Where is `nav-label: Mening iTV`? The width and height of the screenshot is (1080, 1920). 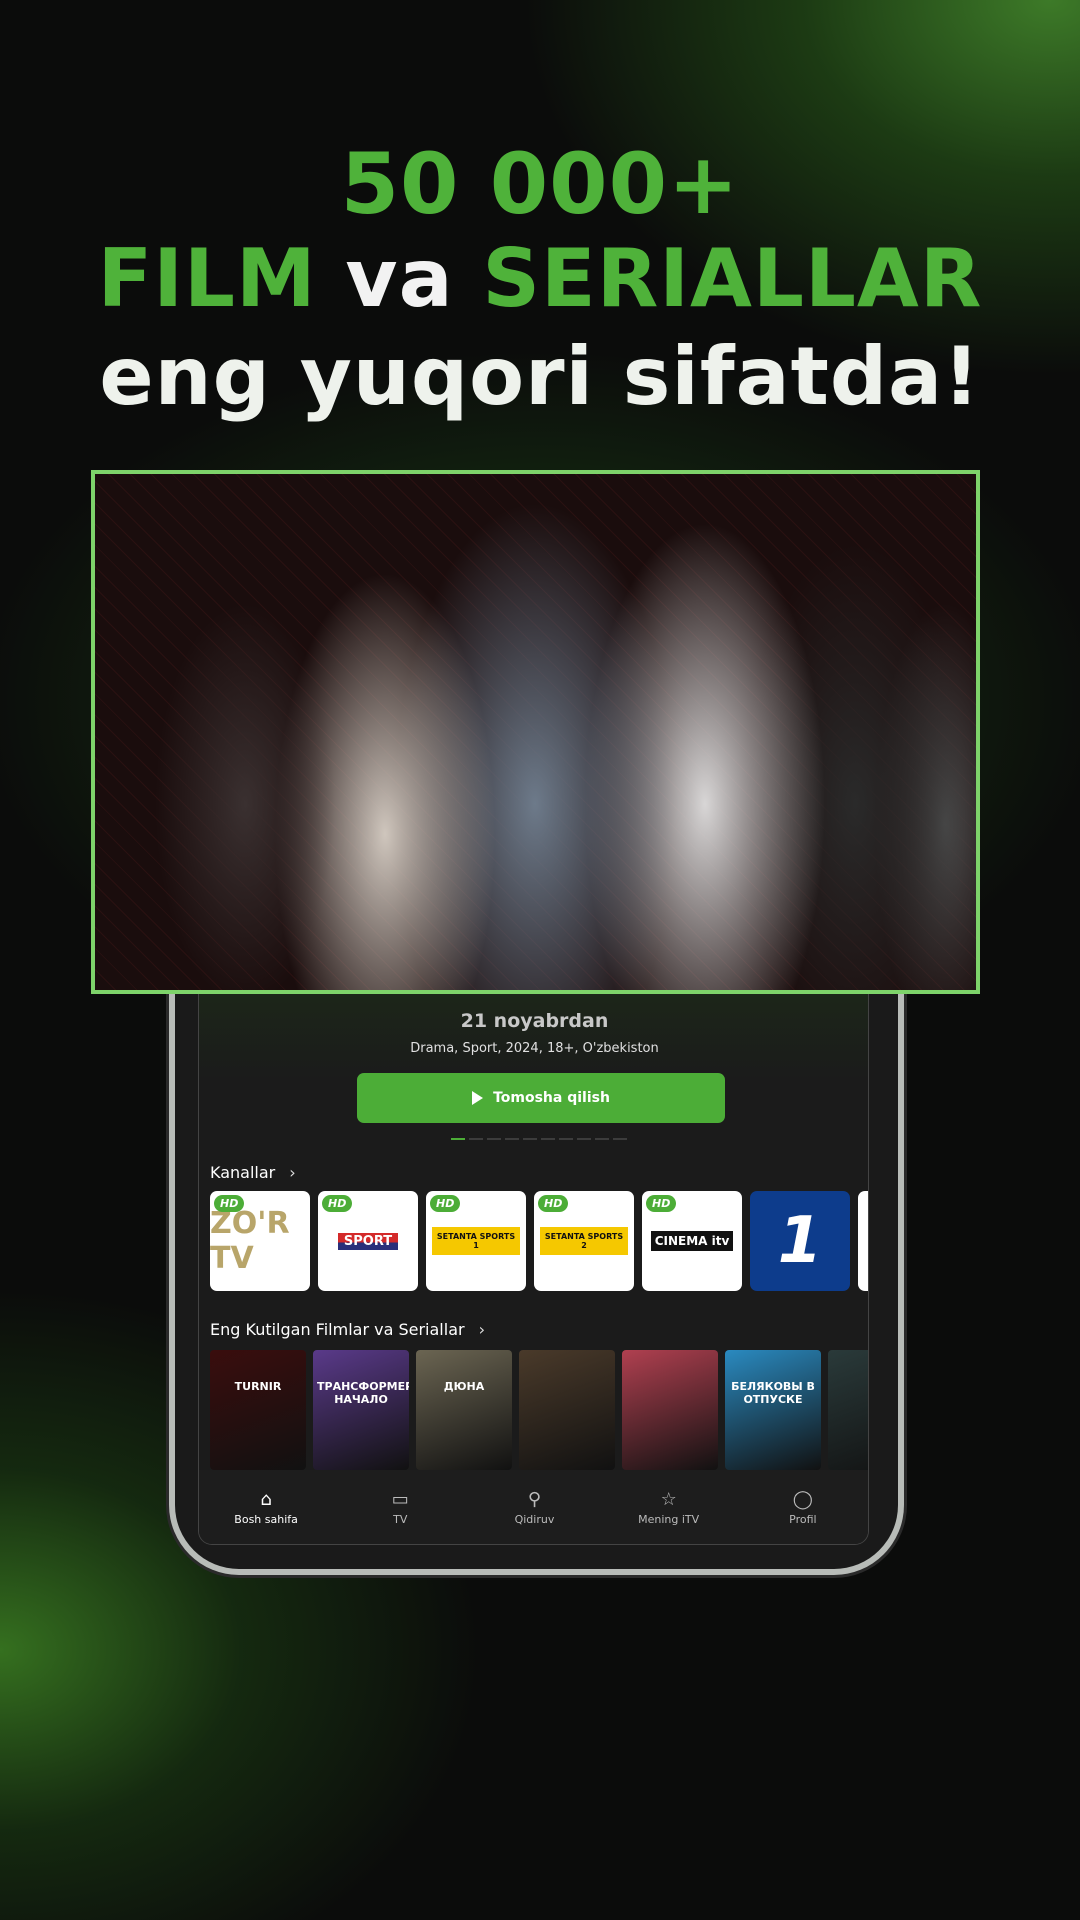 nav-label: Mening iTV is located at coordinates (669, 1519).